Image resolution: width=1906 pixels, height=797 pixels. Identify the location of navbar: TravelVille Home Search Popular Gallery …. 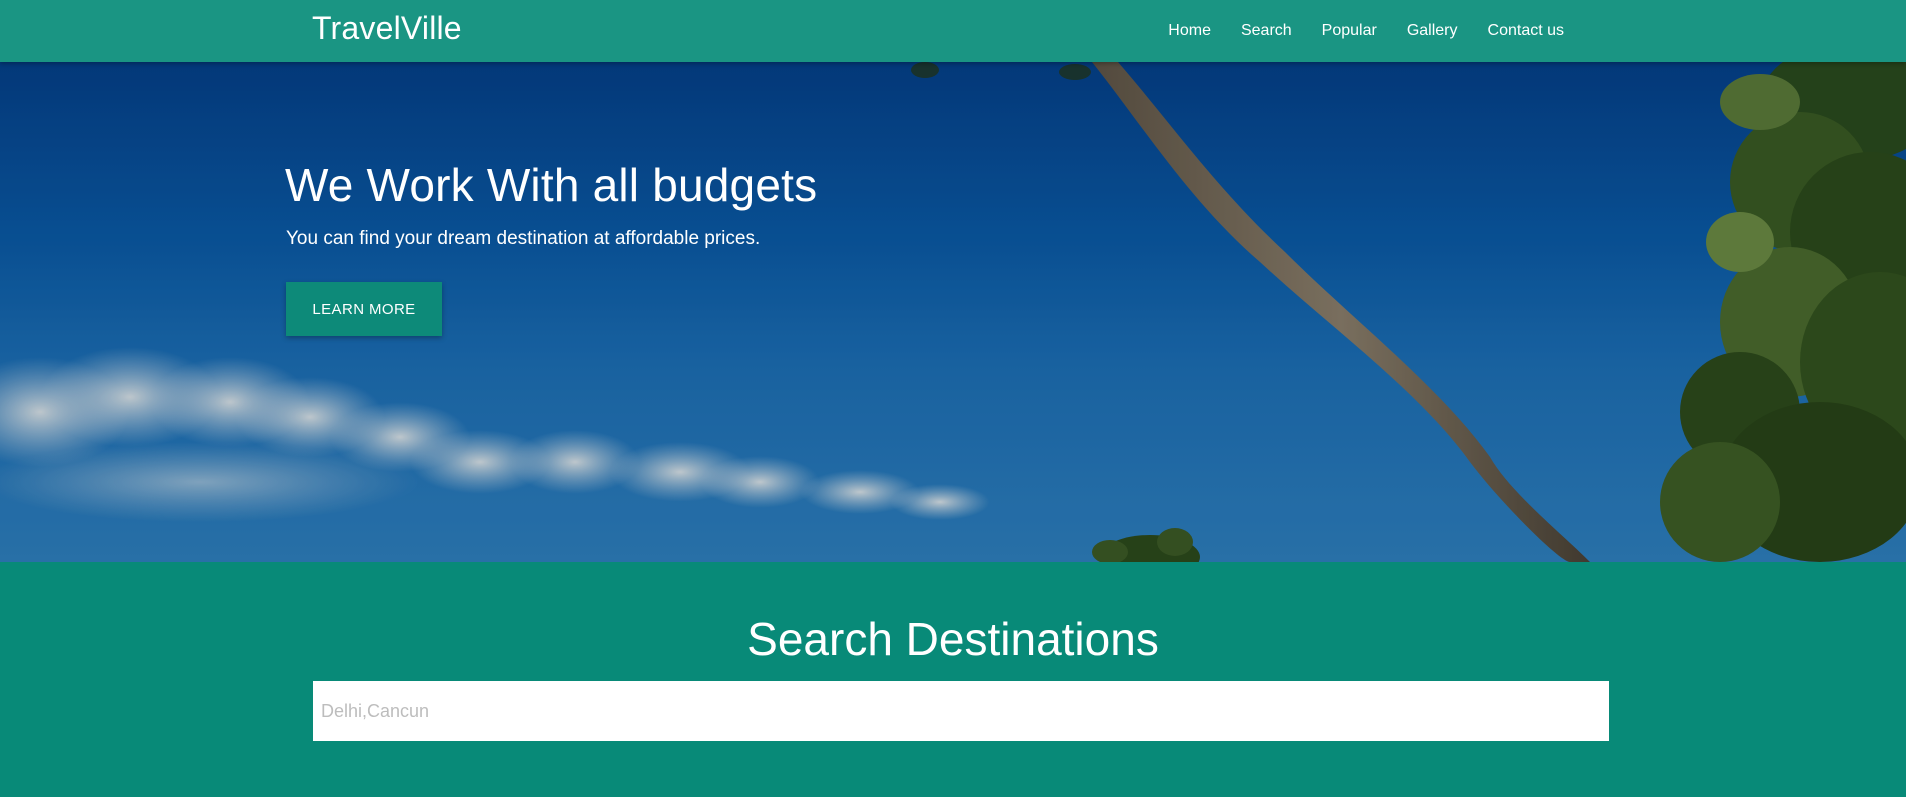
(953, 31).